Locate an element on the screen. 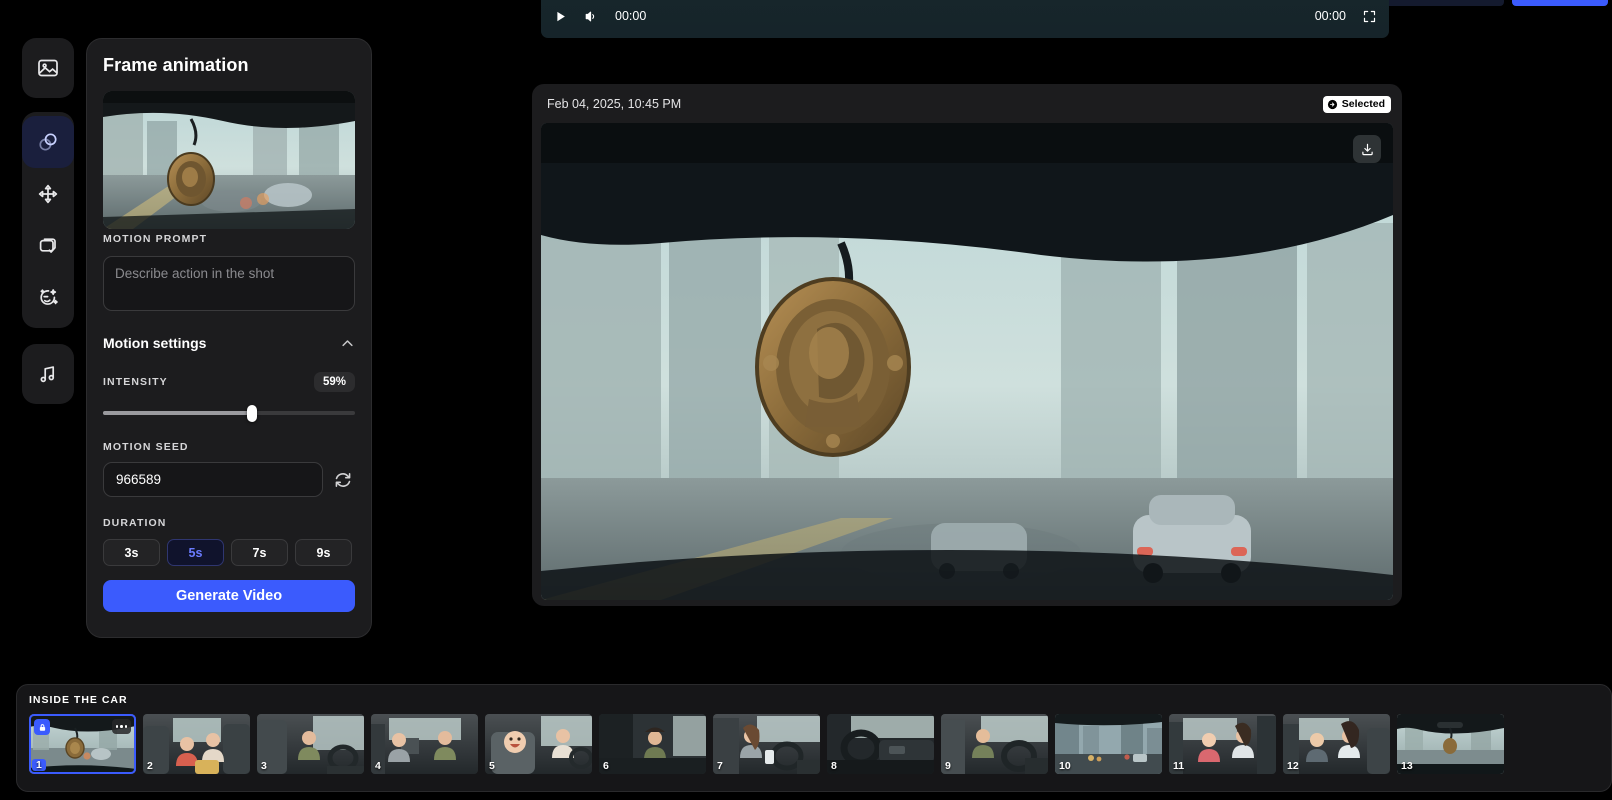 This screenshot has width=1612, height=800. lock-icon is located at coordinates (42, 727).